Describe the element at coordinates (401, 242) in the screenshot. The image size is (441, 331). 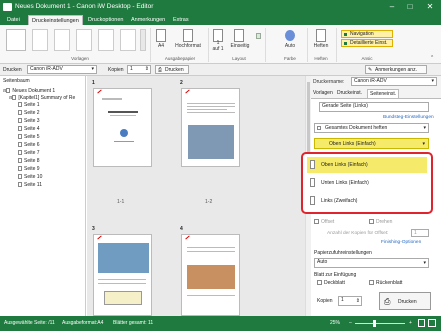
I see `finishing-options-link: Finishing-Optionen` at that location.